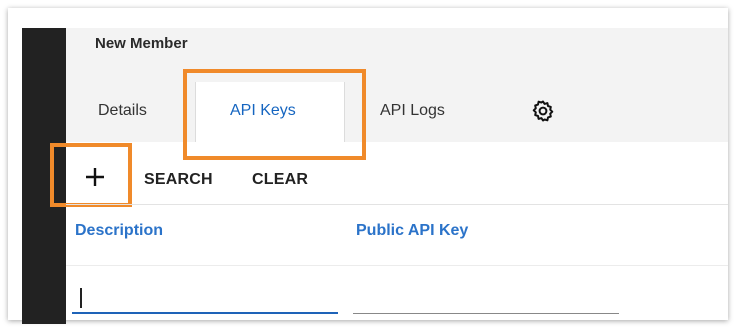 Image resolution: width=734 pixels, height=331 pixels. Describe the element at coordinates (141, 43) in the screenshot. I see `page-title: New Member` at that location.